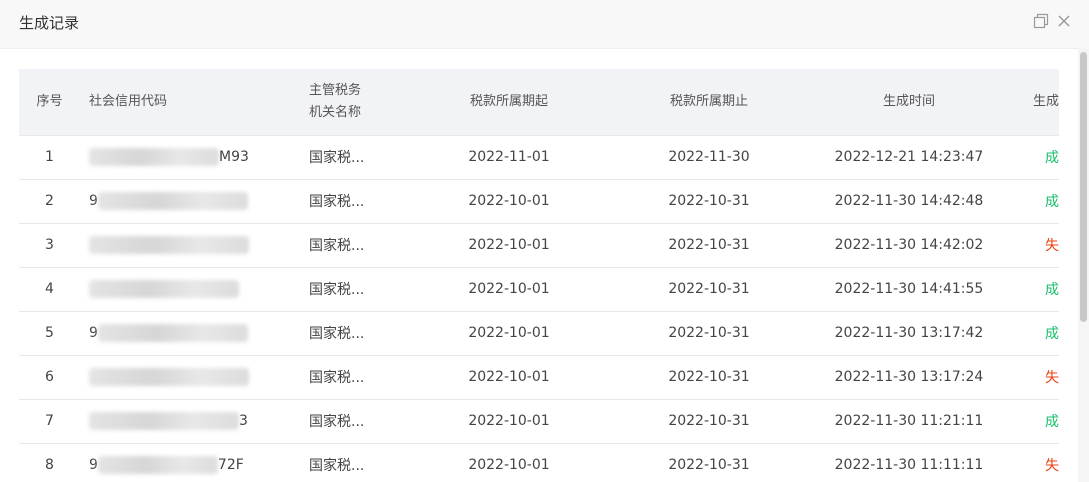  I want to click on col-header-authority-line2: 机关名称, so click(335, 112).